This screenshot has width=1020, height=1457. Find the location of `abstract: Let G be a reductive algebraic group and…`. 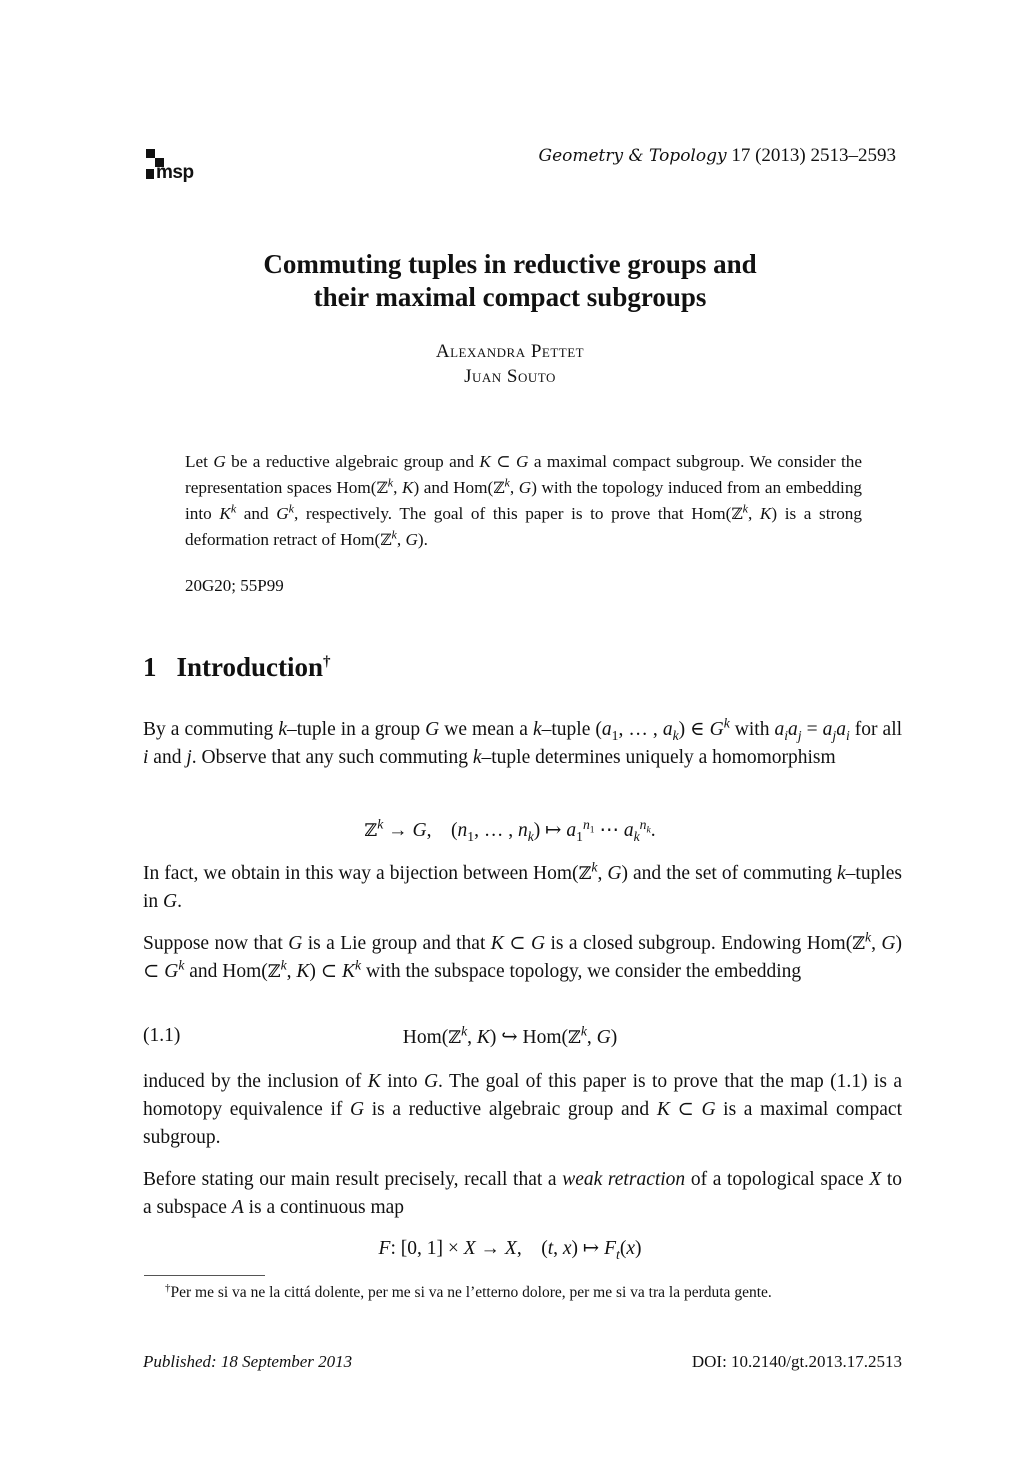

abstract: Let G be a reductive algebraic group and… is located at coordinates (523, 501).